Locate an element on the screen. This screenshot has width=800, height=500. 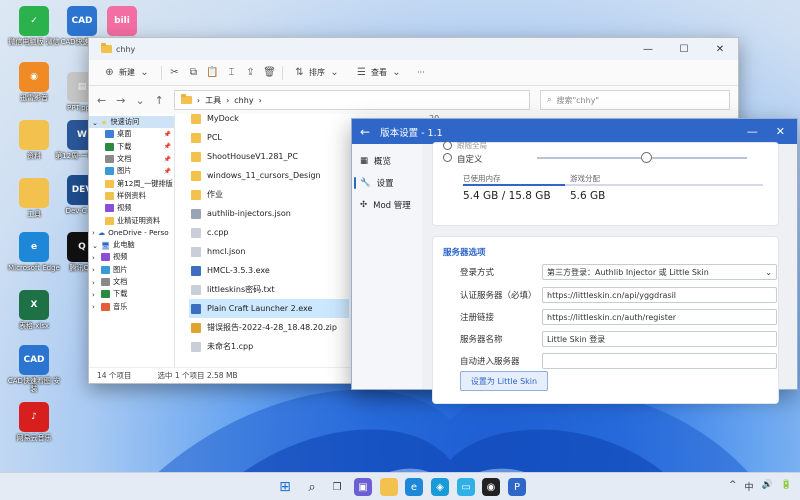
more-button: ··· is located at coordinates (421, 72).